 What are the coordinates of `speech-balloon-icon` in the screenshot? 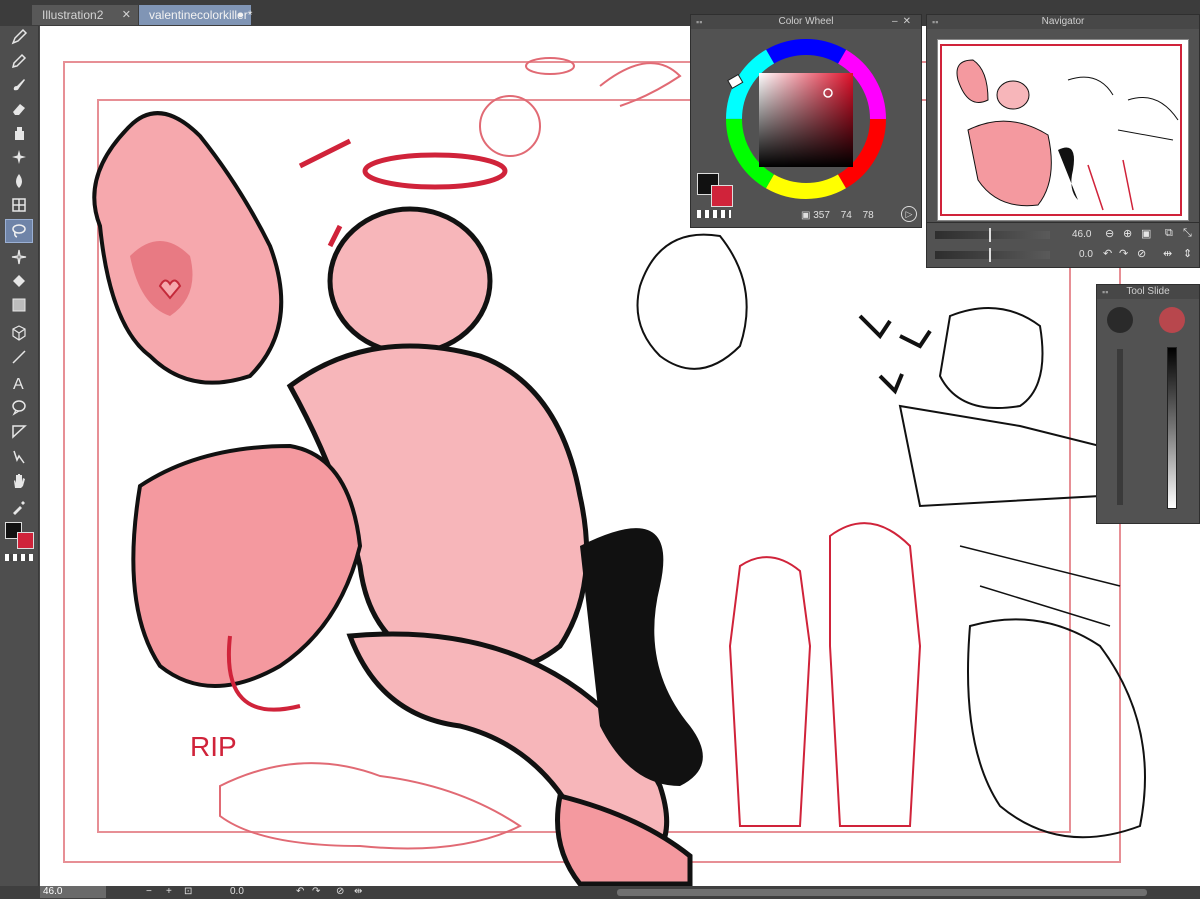 It's located at (19, 407).